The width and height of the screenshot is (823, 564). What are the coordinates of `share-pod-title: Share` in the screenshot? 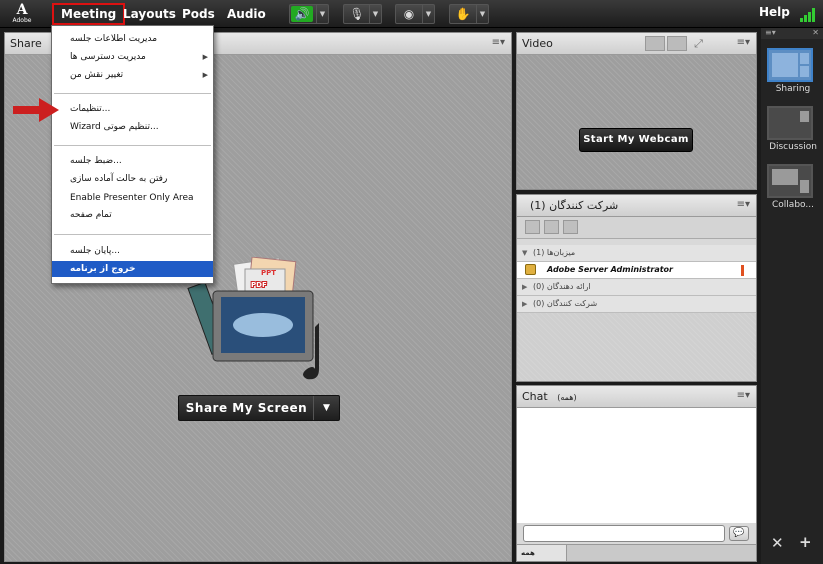 It's located at (26, 43).